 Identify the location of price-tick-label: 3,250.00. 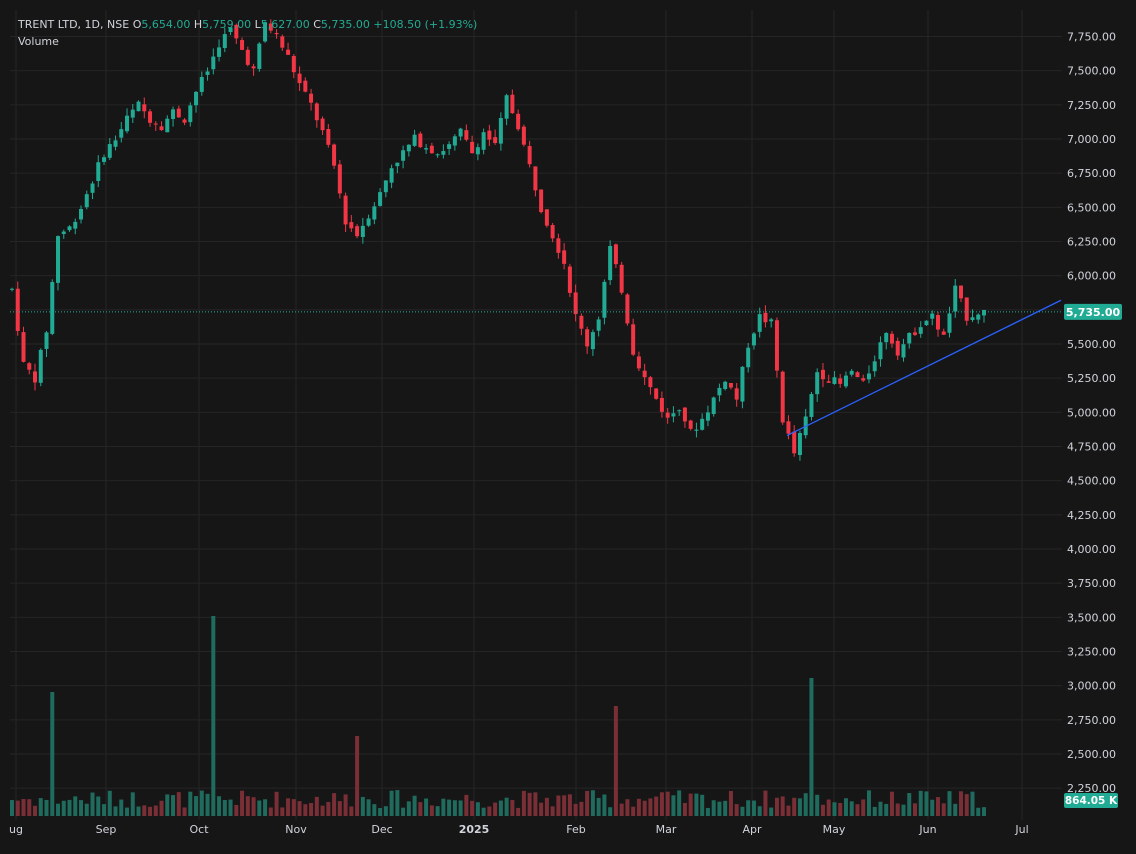
(1091, 652).